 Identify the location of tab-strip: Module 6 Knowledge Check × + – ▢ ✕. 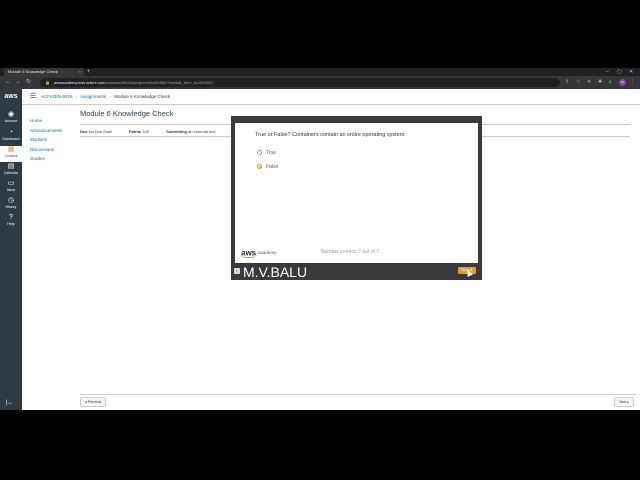
(320, 72).